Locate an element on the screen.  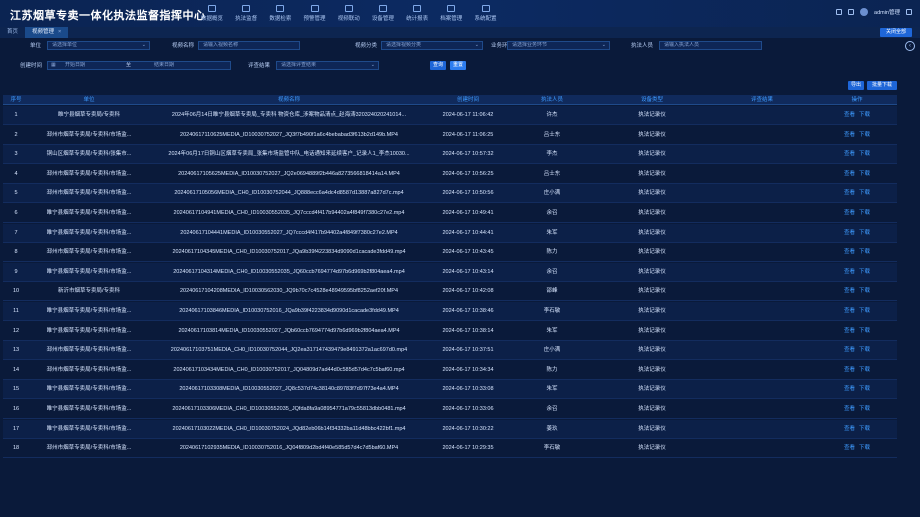
start-date: 开始日期 is located at coordinates (75, 65).